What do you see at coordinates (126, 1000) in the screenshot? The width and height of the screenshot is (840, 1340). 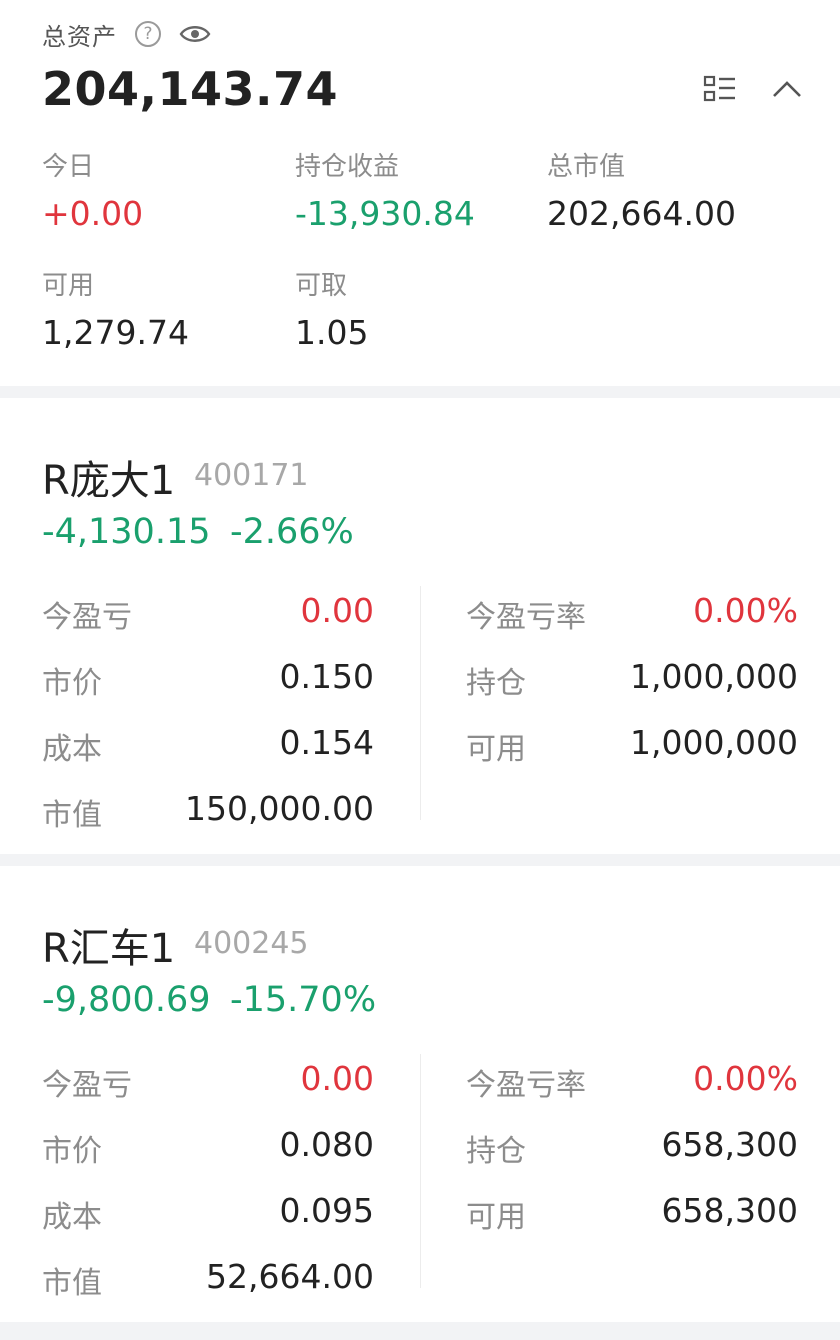 I see `stock-change: -9,800.69` at bounding box center [126, 1000].